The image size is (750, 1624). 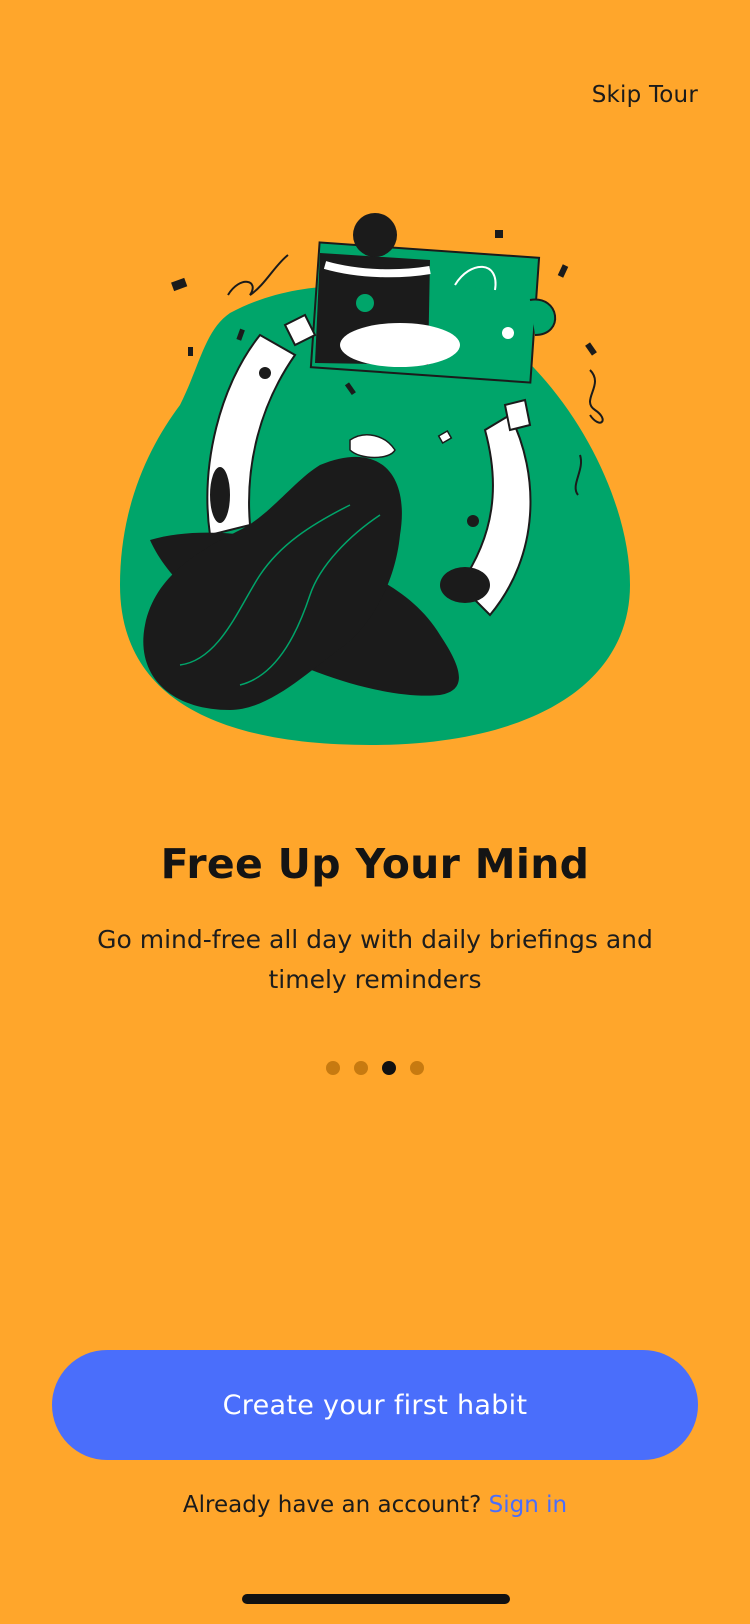 What do you see at coordinates (645, 95) in the screenshot?
I see `skip-tour-button: Skip Tour` at bounding box center [645, 95].